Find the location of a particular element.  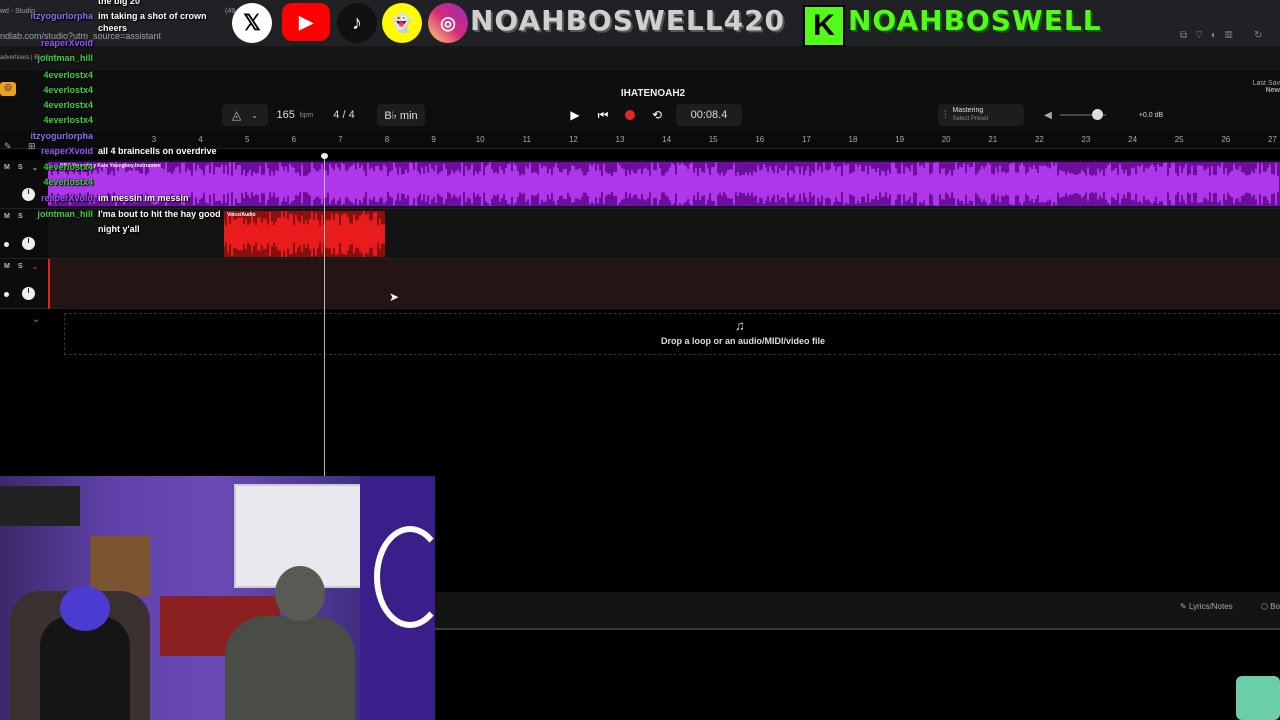

chat-text: im messin im messin is located at coordinates (143, 198).